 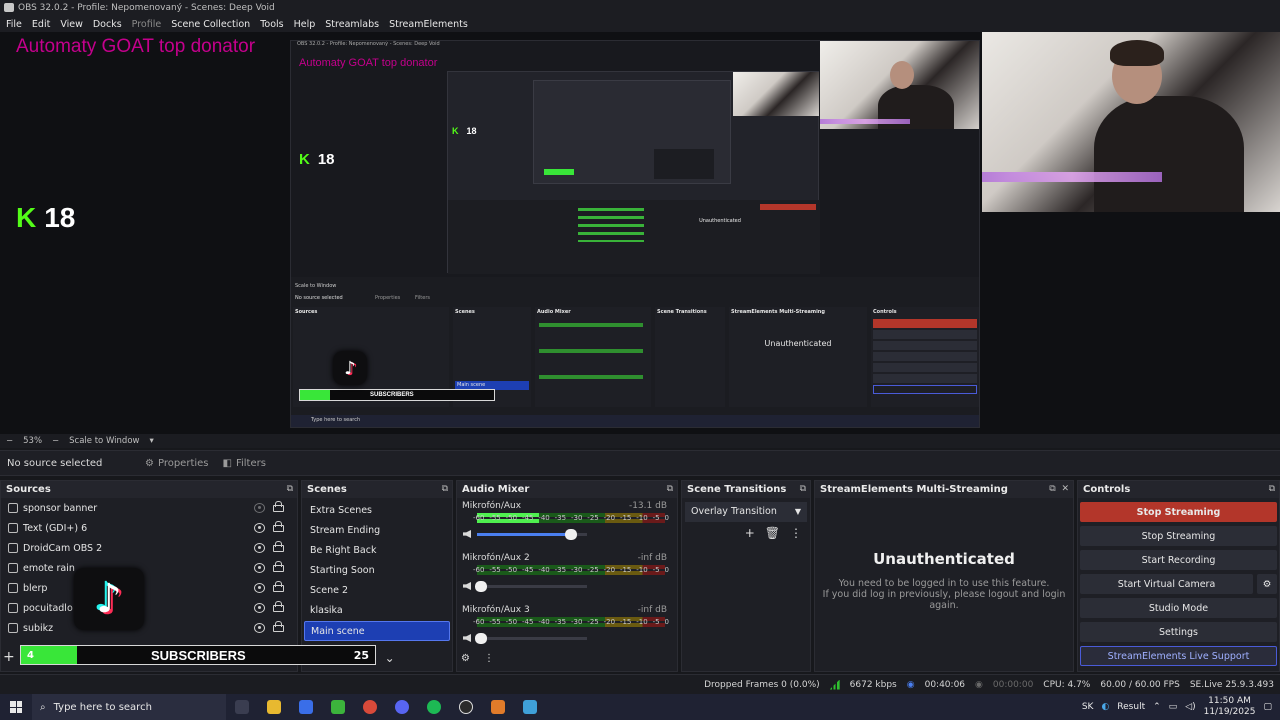 What do you see at coordinates (104, 441) in the screenshot?
I see `zoom-mode: Scale to Window` at bounding box center [104, 441].